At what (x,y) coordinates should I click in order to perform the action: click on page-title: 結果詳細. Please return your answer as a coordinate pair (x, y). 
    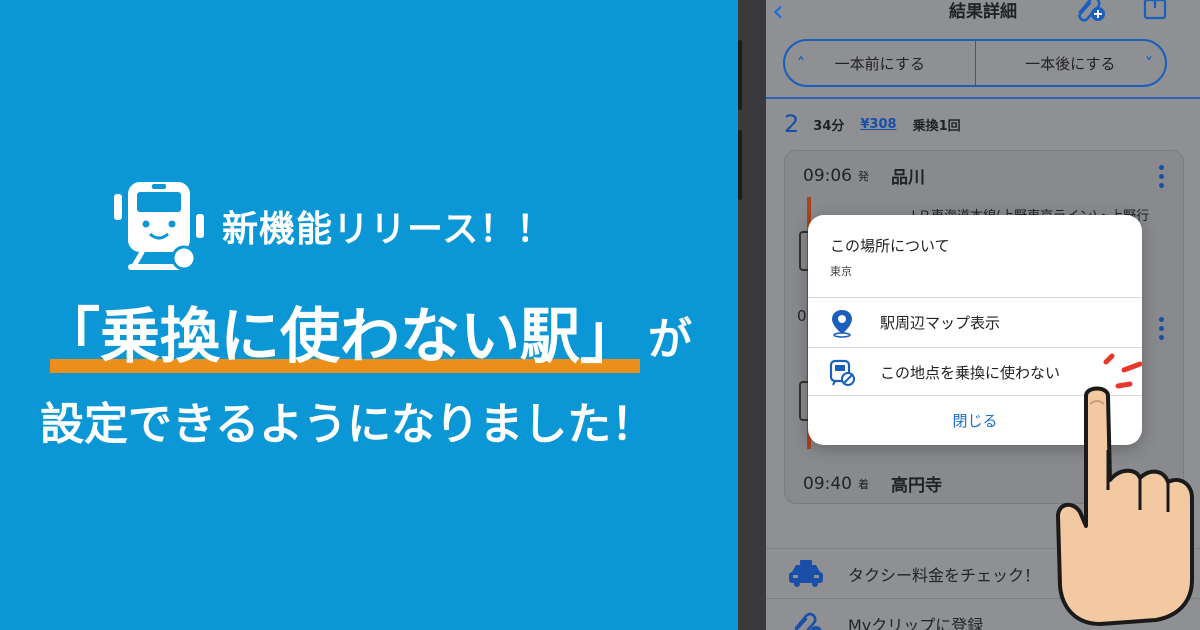
    Looking at the image, I should click on (983, 12).